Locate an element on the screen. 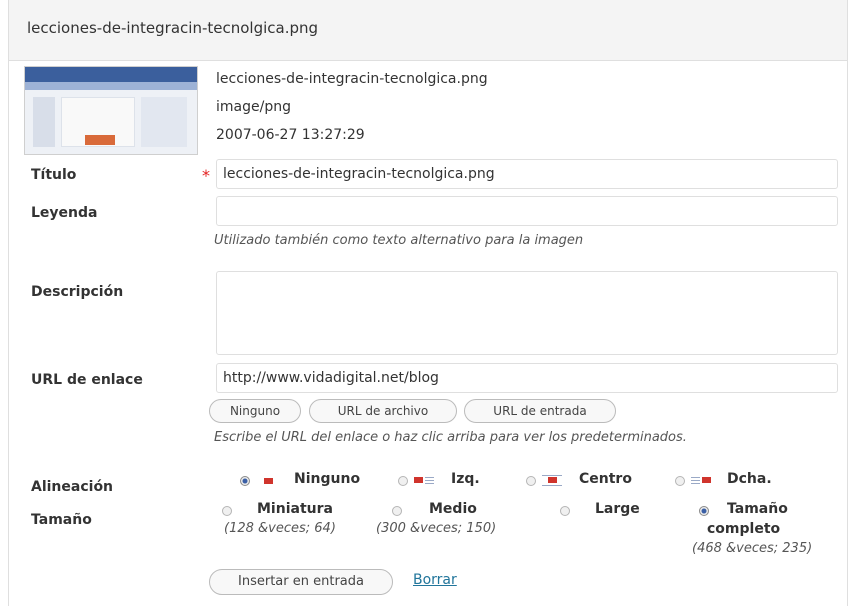 The image size is (852, 606). description-textarea is located at coordinates (527, 313).